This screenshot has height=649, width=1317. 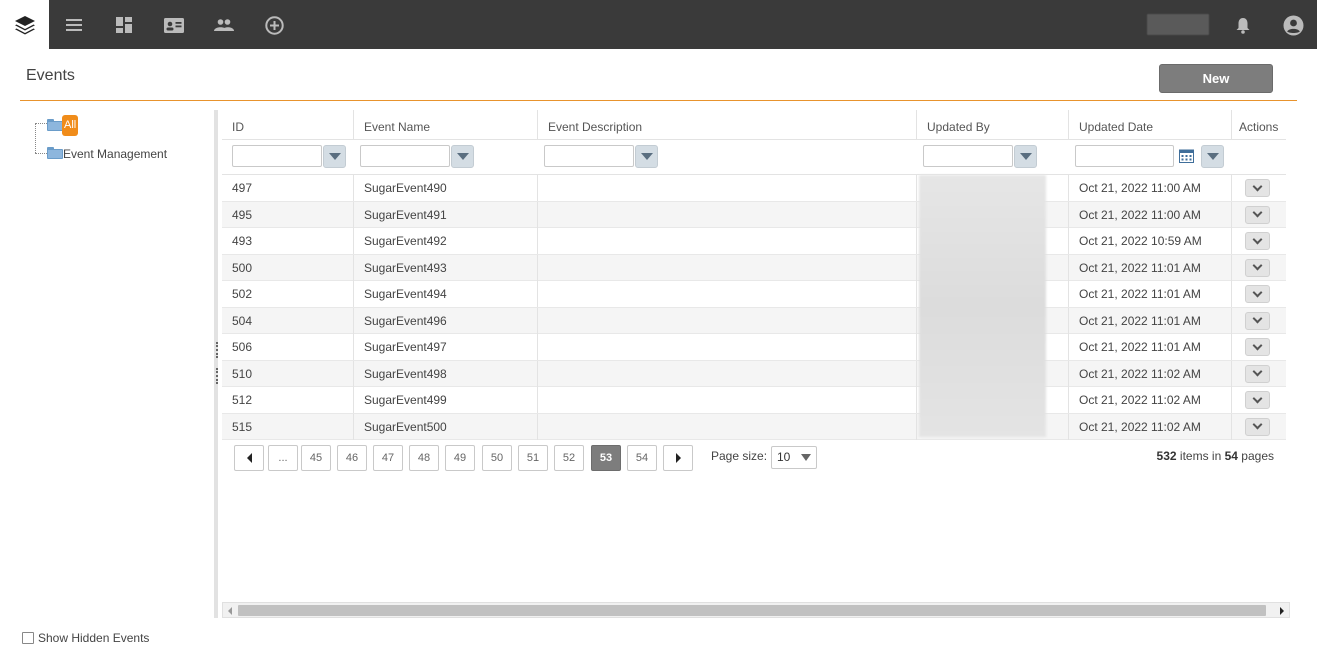 What do you see at coordinates (642, 458) in the screenshot?
I see `page-button: 54` at bounding box center [642, 458].